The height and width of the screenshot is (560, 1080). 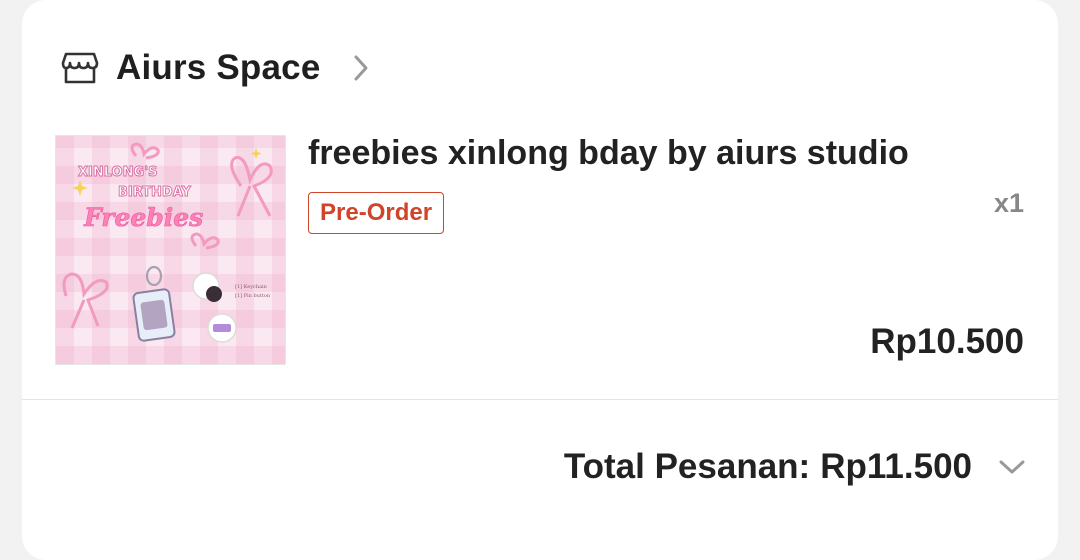 I want to click on store-icon, so click(x=80, y=68).